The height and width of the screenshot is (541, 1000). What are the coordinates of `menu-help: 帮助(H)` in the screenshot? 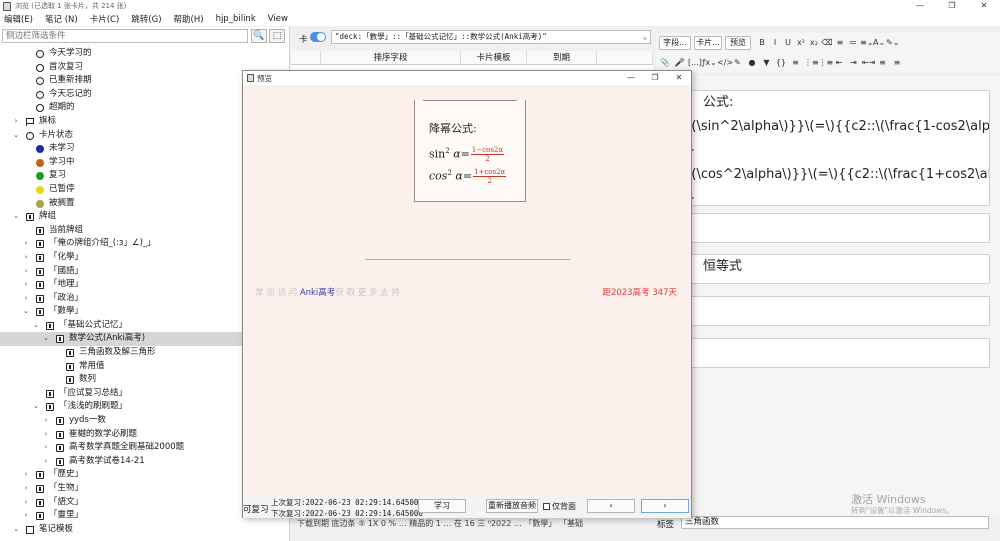 It's located at (189, 19).